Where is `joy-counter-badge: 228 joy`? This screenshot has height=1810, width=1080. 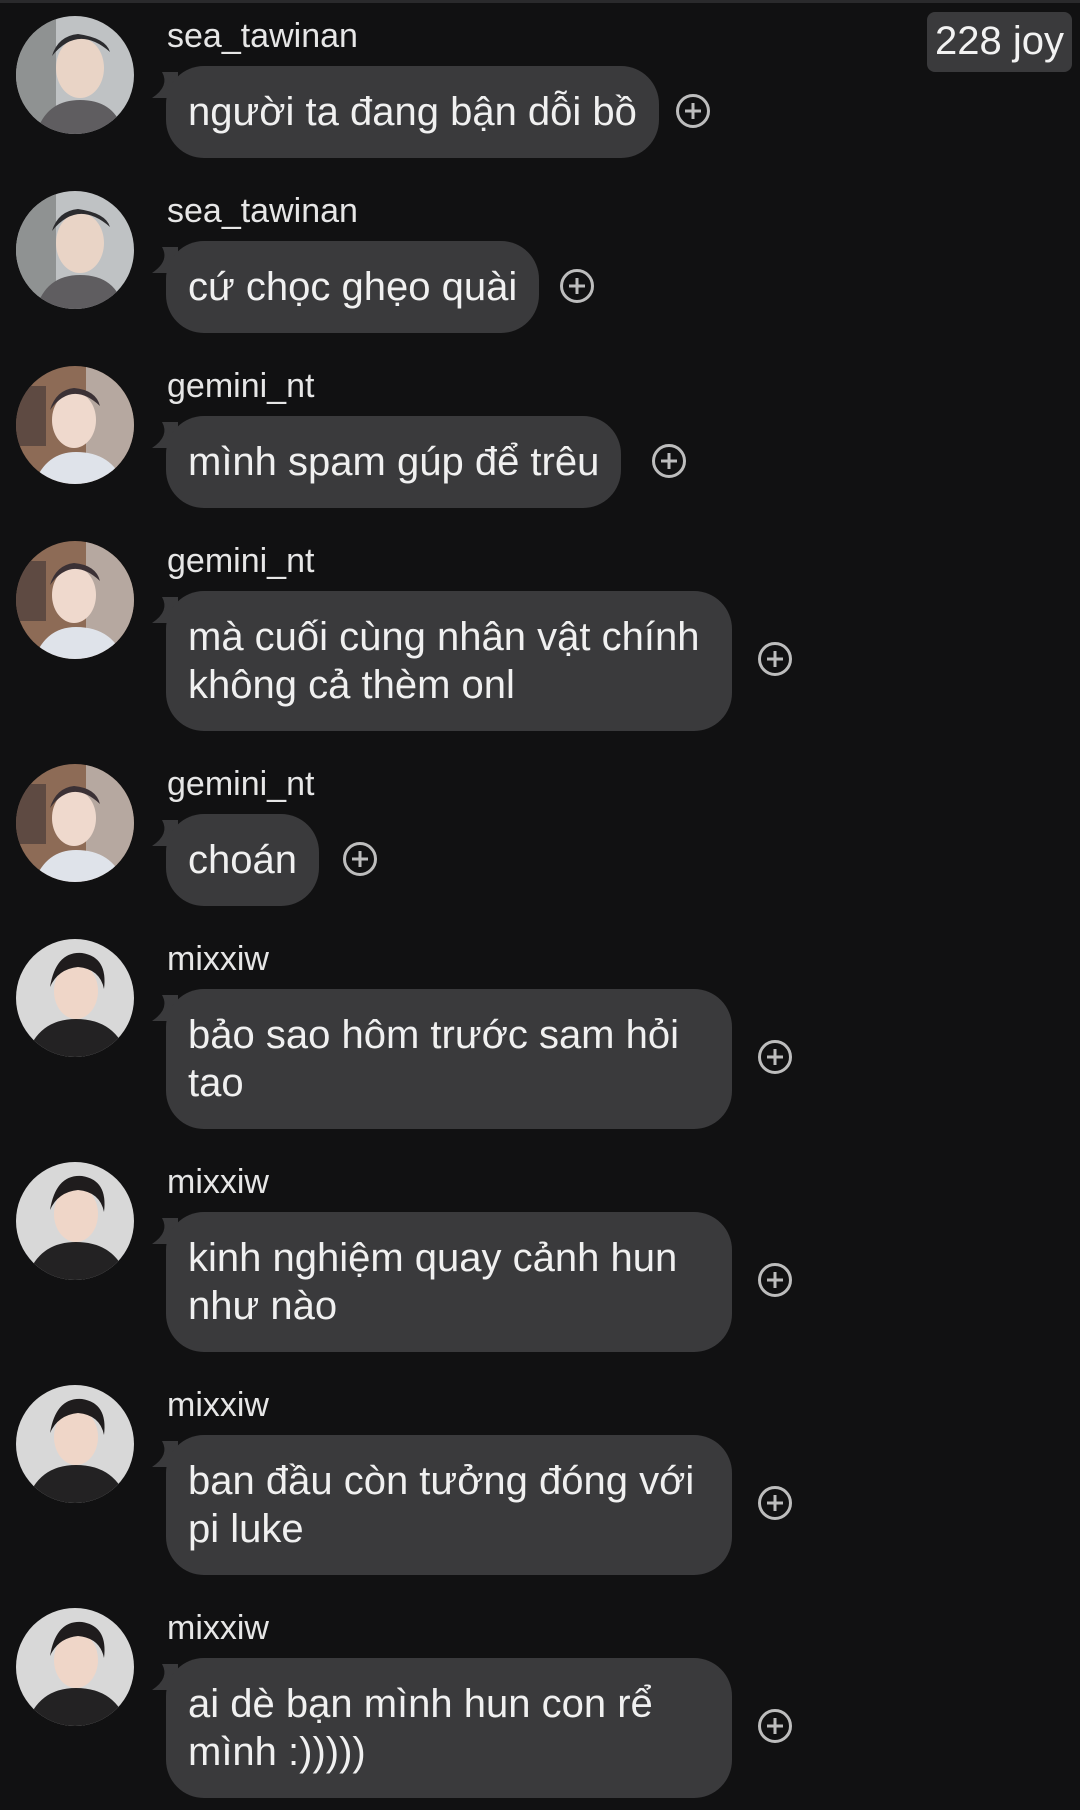
joy-counter-badge: 228 joy is located at coordinates (999, 42).